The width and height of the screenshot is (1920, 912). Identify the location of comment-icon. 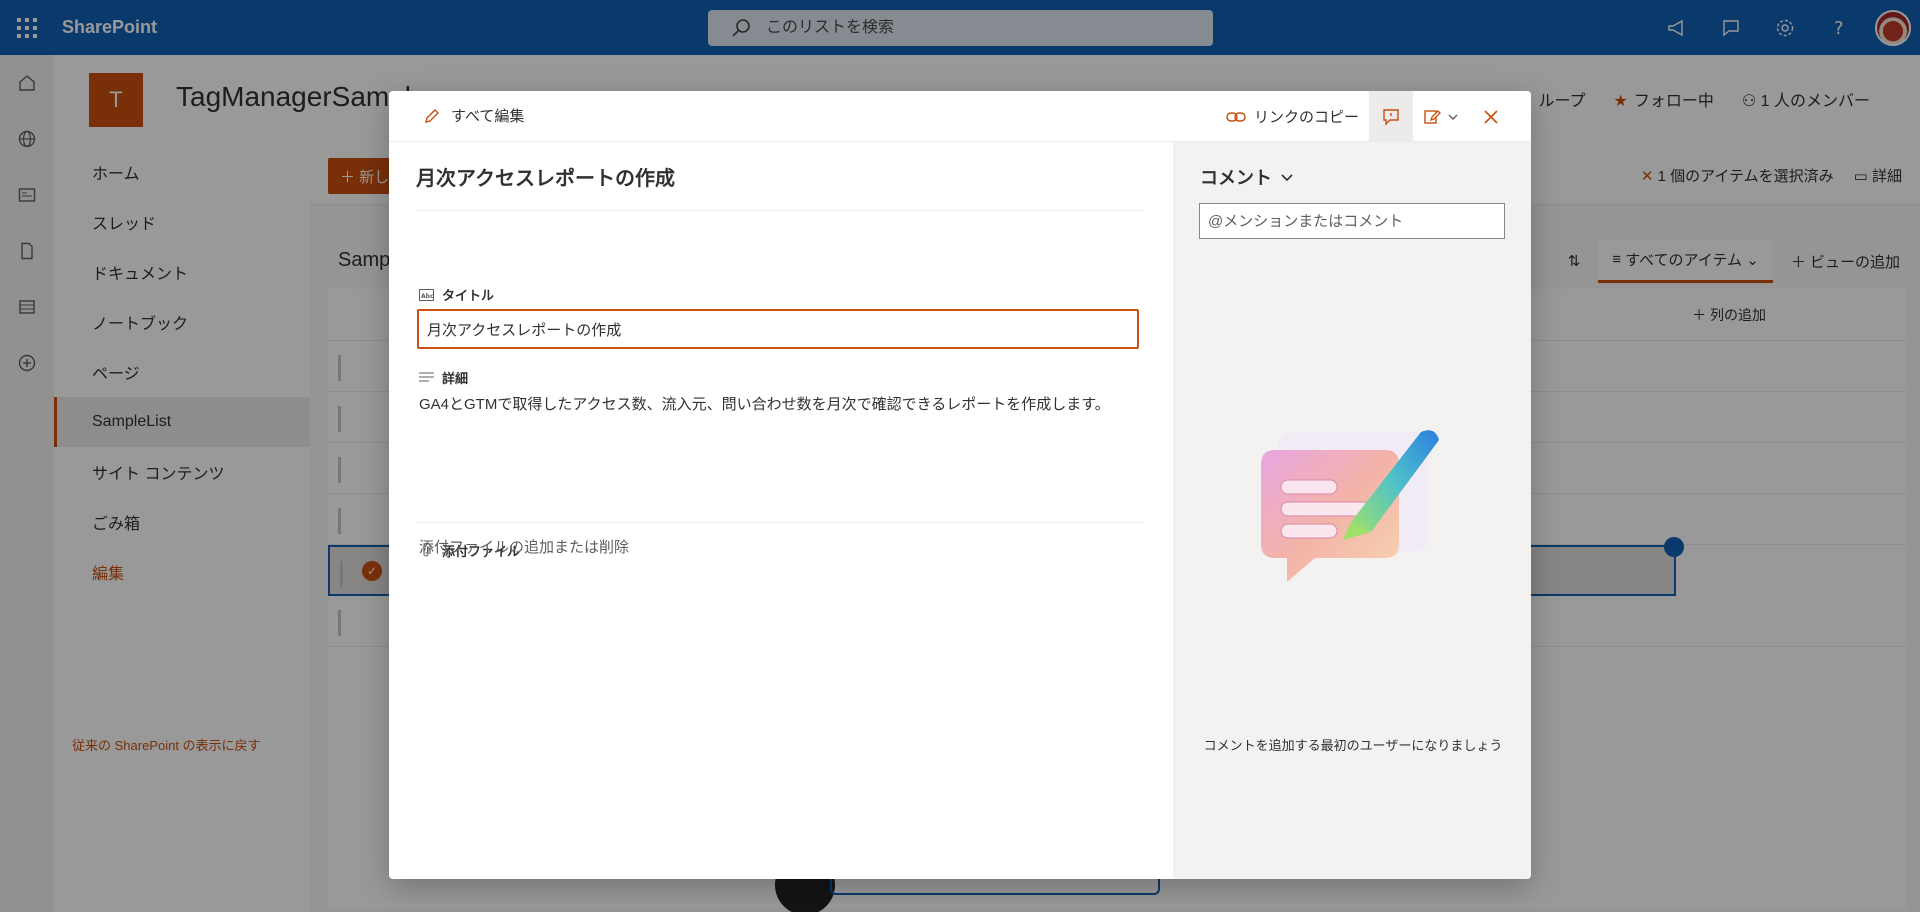
(1391, 117).